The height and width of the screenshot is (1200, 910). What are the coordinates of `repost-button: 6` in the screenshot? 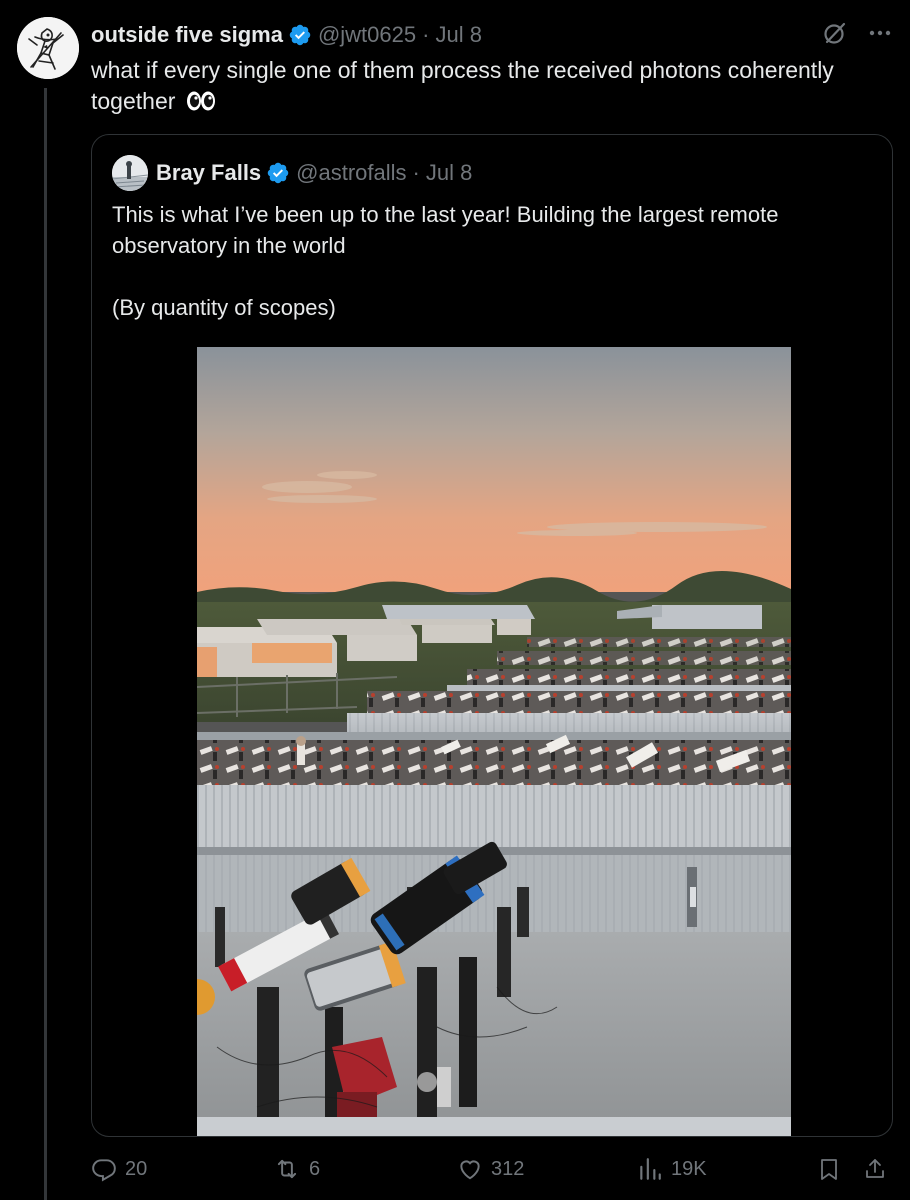 It's located at (296, 1169).